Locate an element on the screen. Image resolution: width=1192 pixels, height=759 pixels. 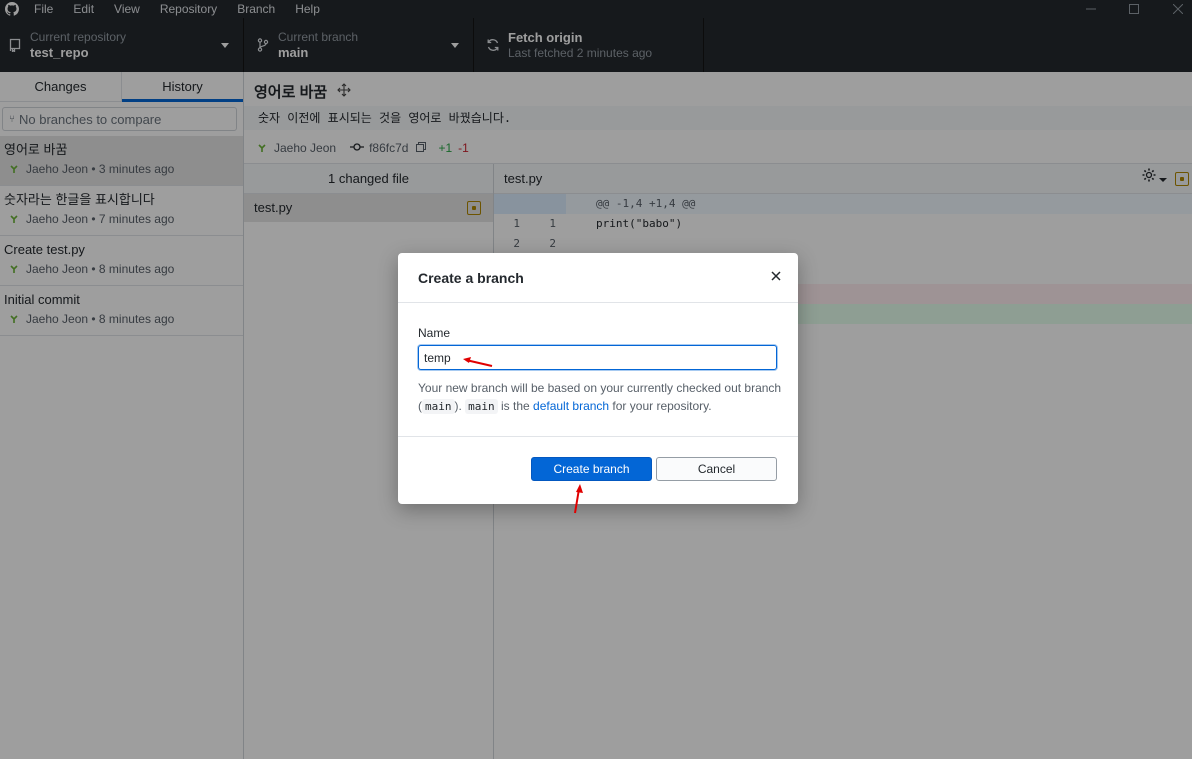
help-text-part: is the is located at coordinates (515, 406).